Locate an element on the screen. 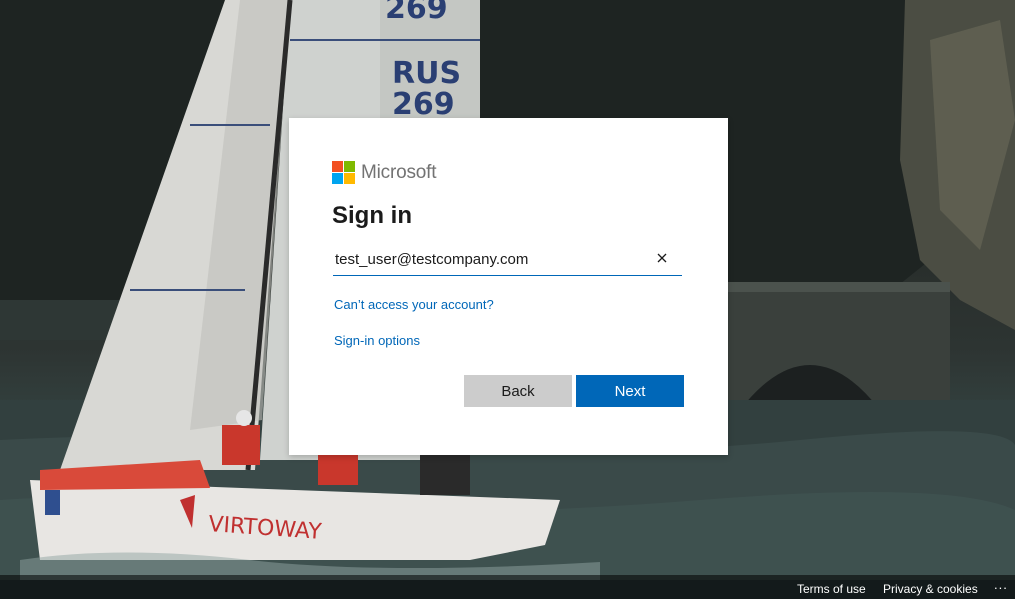 This screenshot has width=1015, height=599. email-field-container is located at coordinates (507, 260).